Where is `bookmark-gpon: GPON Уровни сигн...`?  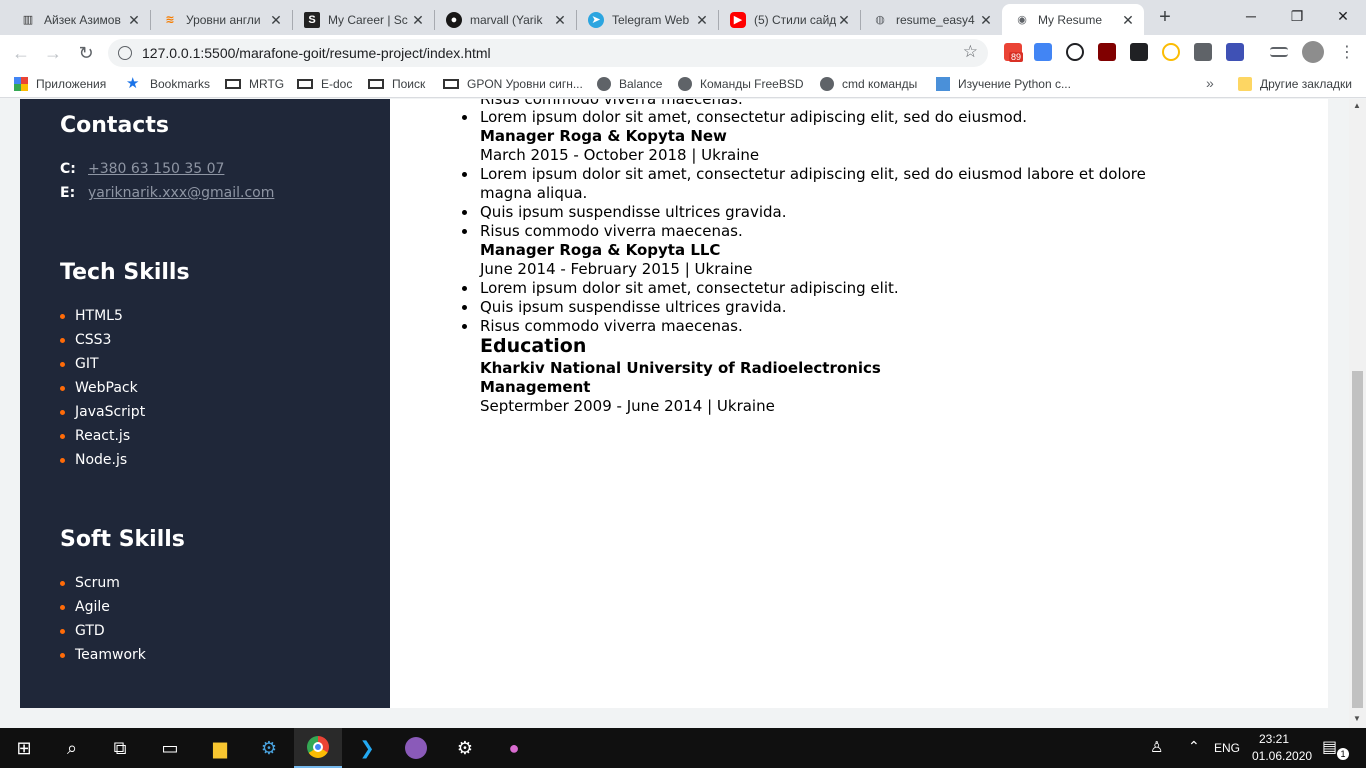
bookmark-gpon: GPON Уровни сигн... is located at coordinates (513, 84).